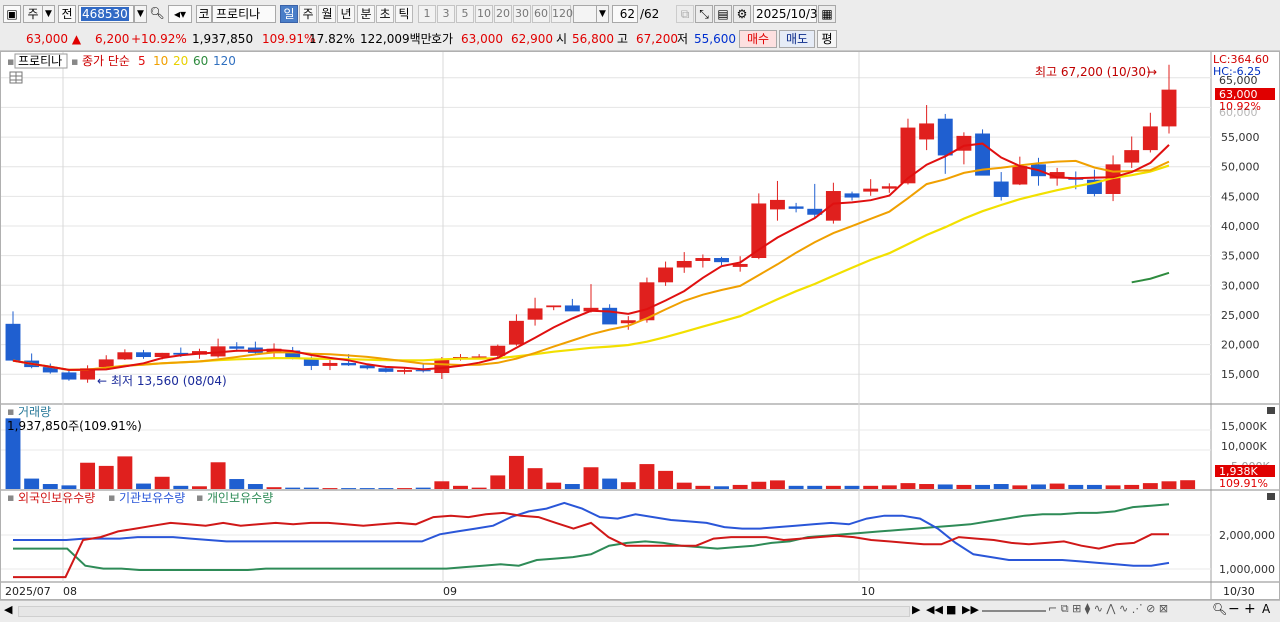  Describe the element at coordinates (1247, 569) in the screenshot. I see `hold-y-1000000: 1,000,000` at that location.